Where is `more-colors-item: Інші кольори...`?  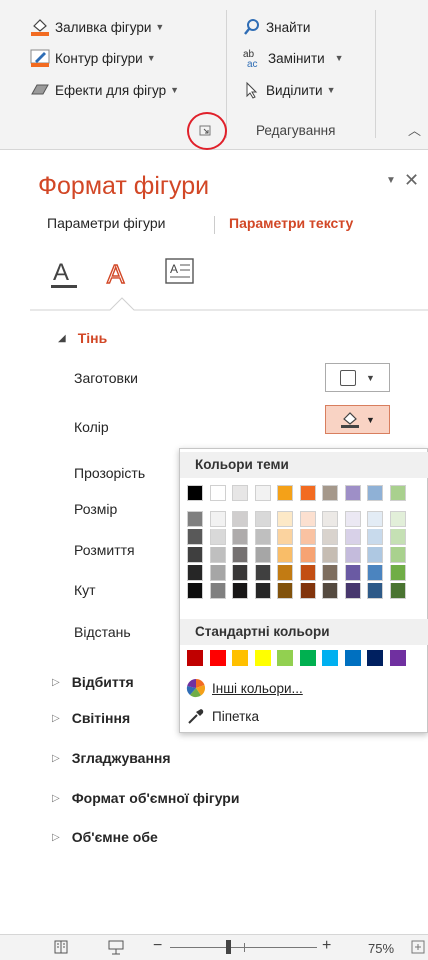
more-colors-item: Інші кольори... is located at coordinates (244, 688).